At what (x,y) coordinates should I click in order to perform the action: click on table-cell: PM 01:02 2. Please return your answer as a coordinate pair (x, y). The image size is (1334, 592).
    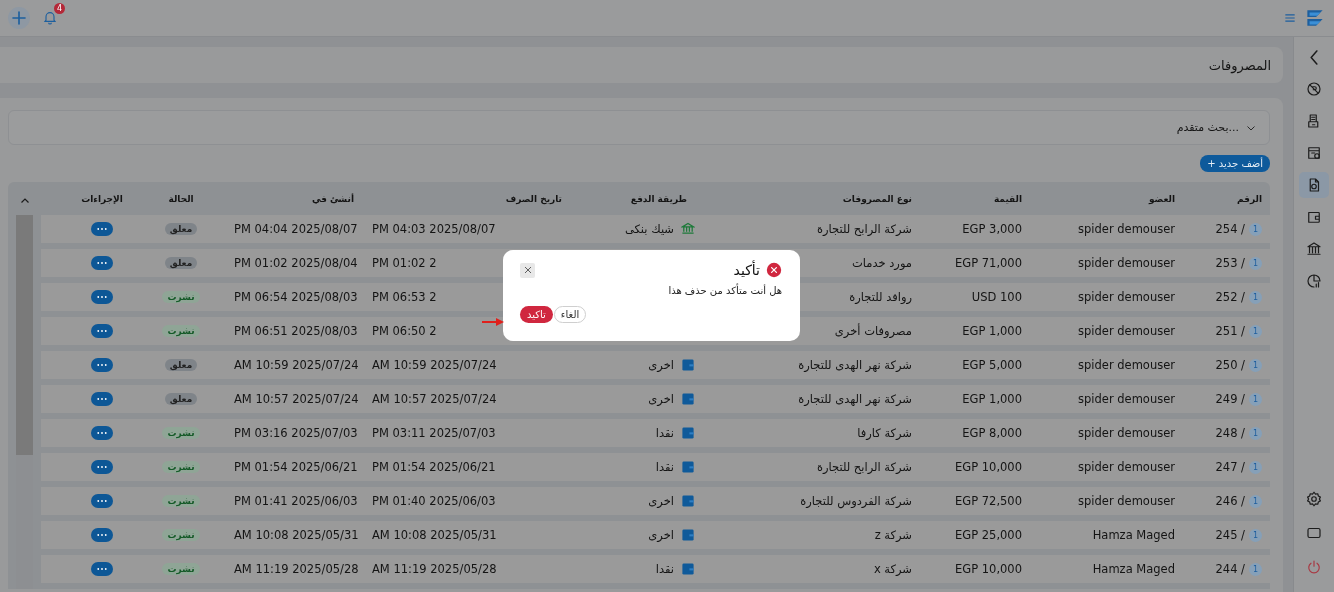
    Looking at the image, I should click on (404, 263).